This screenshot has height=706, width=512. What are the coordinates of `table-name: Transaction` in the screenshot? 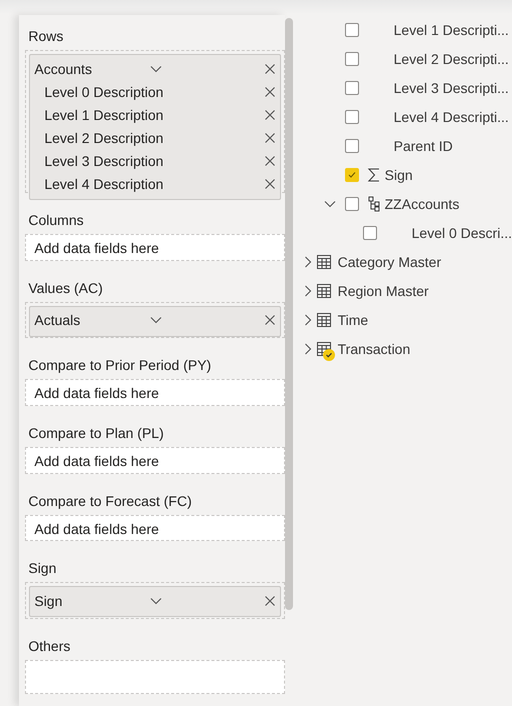 It's located at (374, 348).